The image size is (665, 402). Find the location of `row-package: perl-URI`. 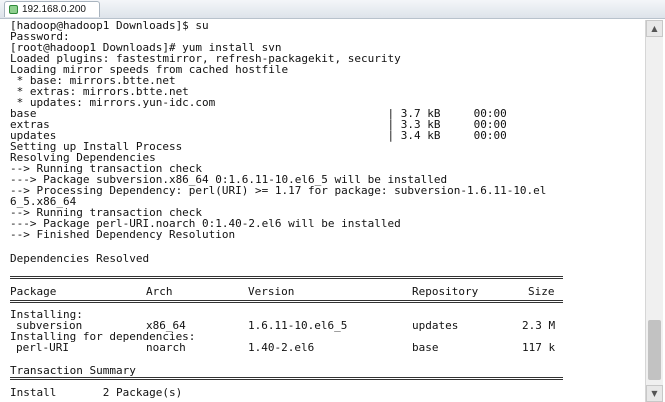

row-package: perl-URI is located at coordinates (42, 347).